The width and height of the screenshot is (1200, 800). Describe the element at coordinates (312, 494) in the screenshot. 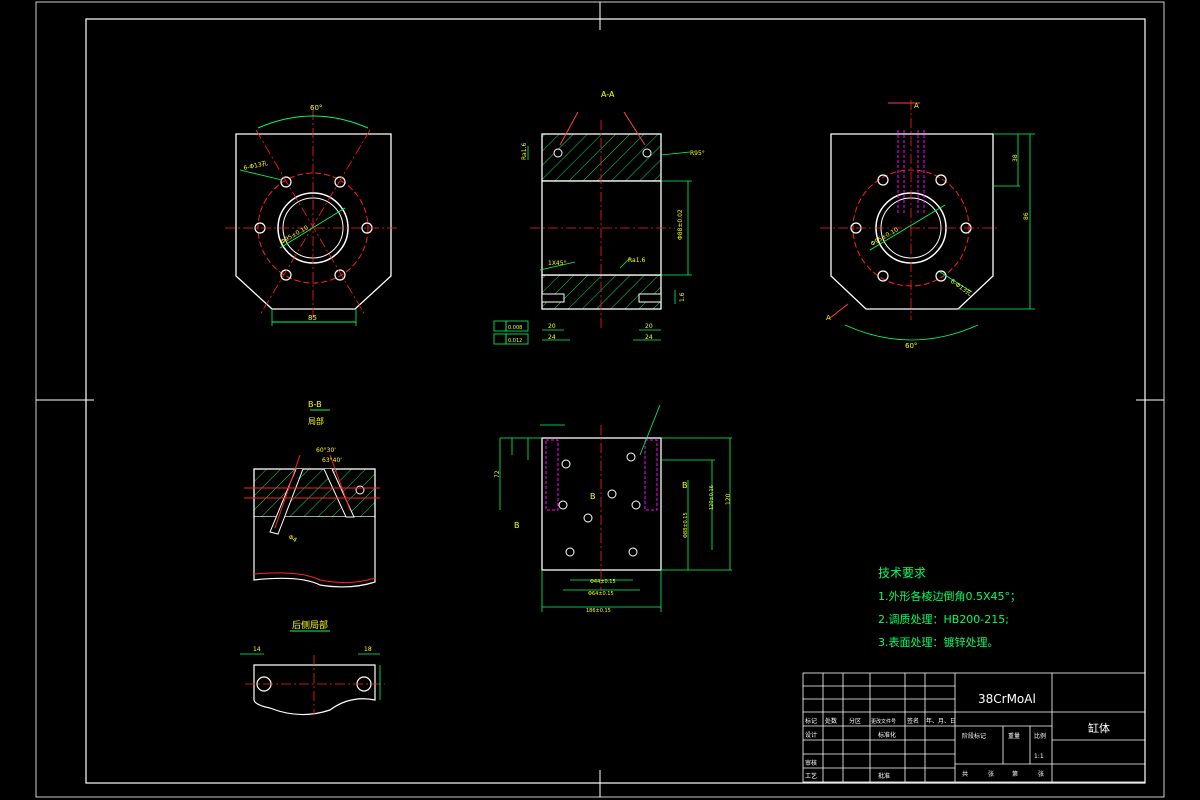

I see `detail-view-bb: B-B 局部 60°30' 63°40' Φ4` at that location.